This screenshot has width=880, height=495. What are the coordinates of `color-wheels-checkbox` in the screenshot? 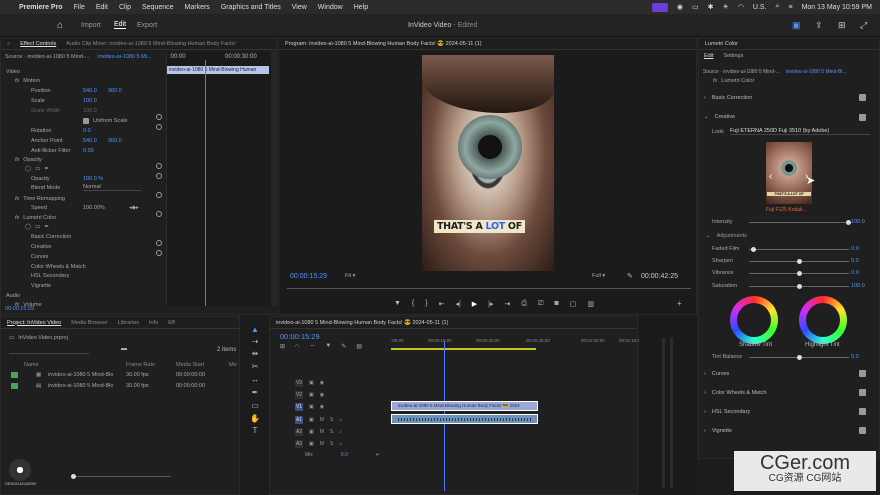 It's located at (862, 392).